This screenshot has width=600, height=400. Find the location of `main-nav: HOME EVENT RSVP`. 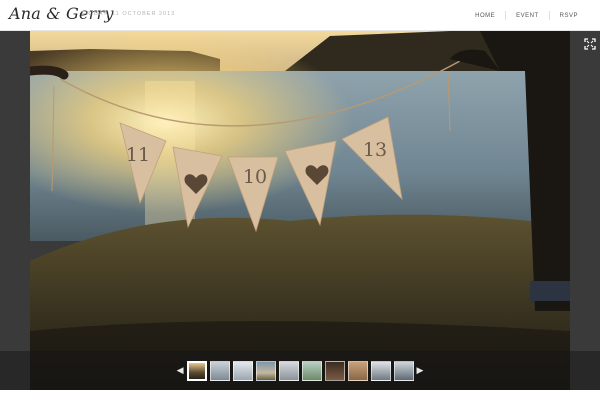

main-nav: HOME EVENT RSVP is located at coordinates (526, 15).